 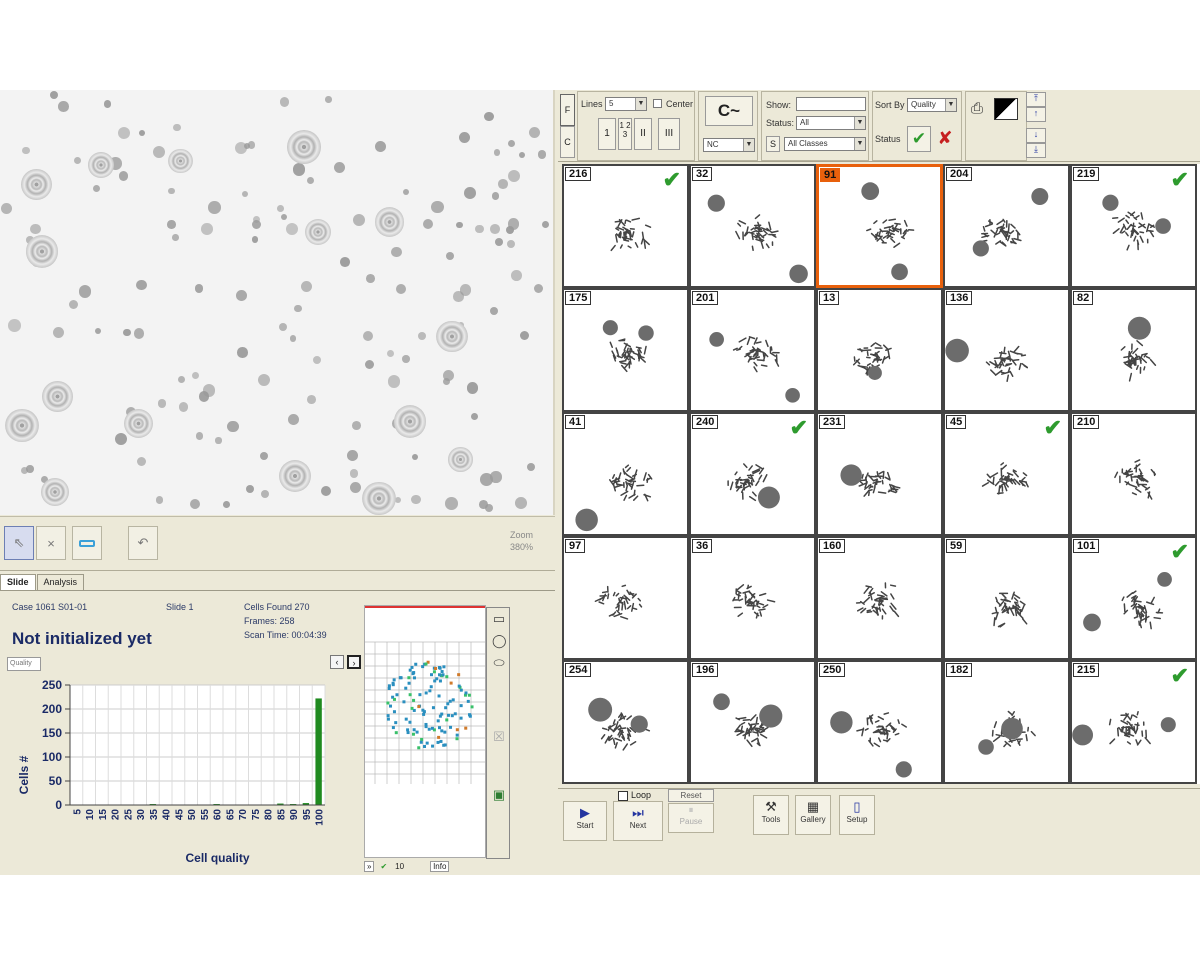 I want to click on gallery-tile: 201, so click(x=752, y=350).